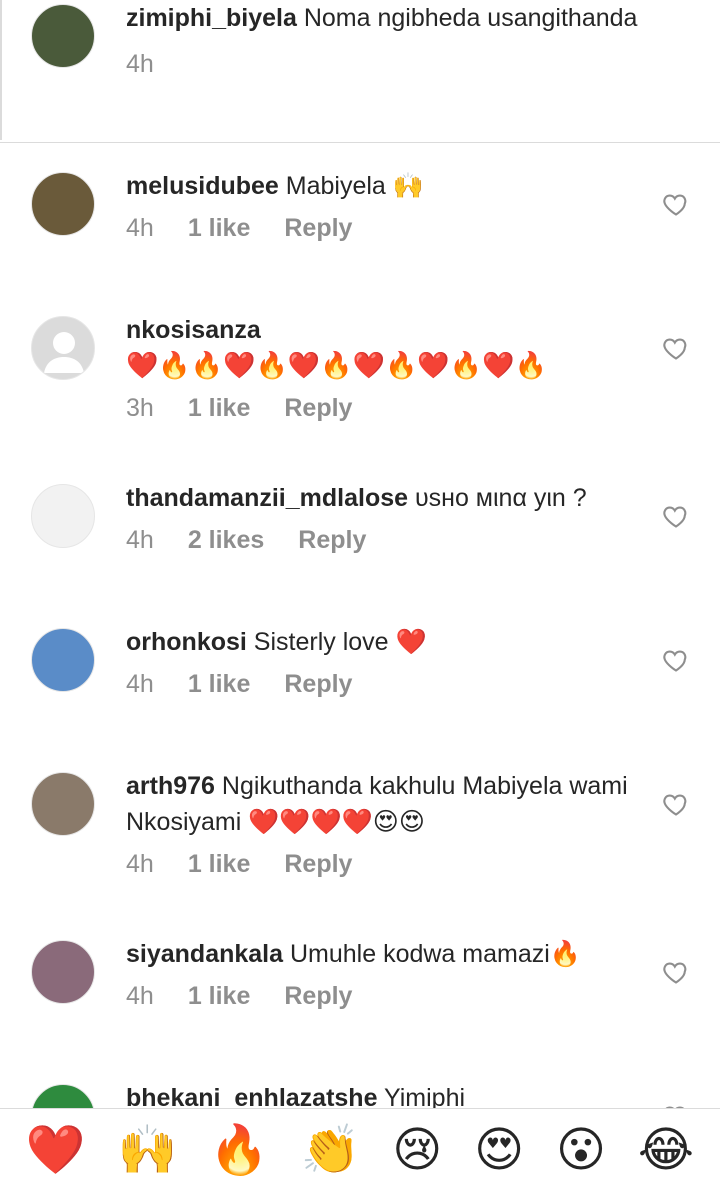  I want to click on reaction-laughing-emoji: 😂, so click(666, 1150).